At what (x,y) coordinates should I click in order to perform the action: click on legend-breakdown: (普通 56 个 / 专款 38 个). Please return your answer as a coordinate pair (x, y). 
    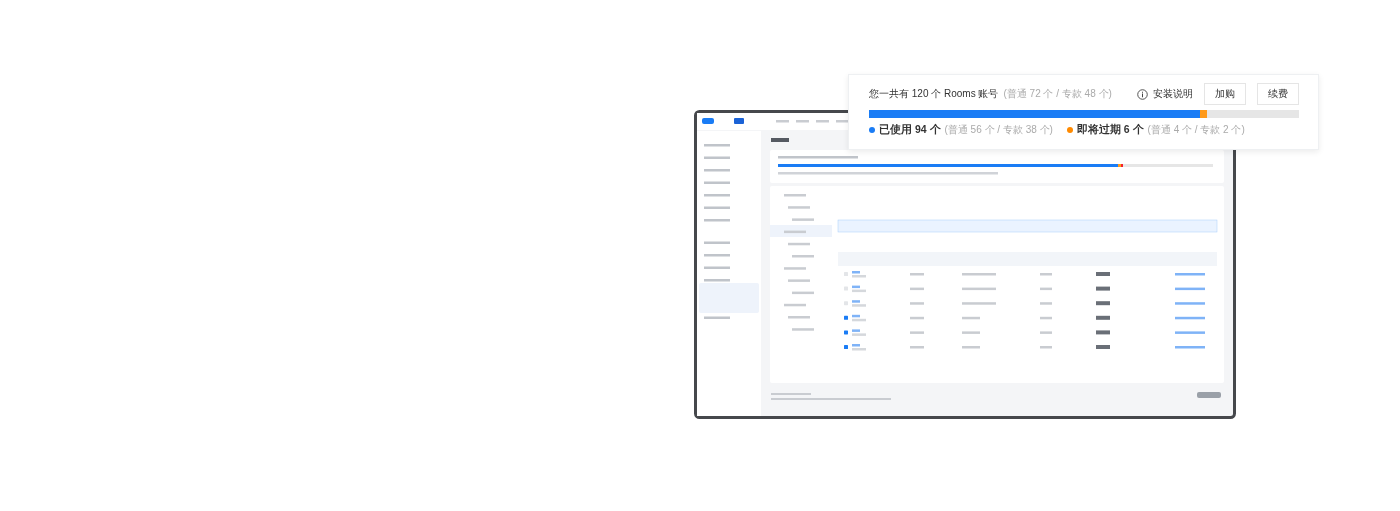
    Looking at the image, I should click on (998, 130).